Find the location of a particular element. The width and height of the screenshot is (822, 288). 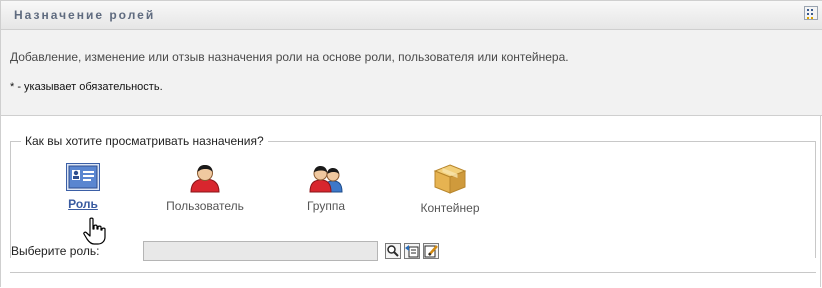

role-card-icon is located at coordinates (83, 177).